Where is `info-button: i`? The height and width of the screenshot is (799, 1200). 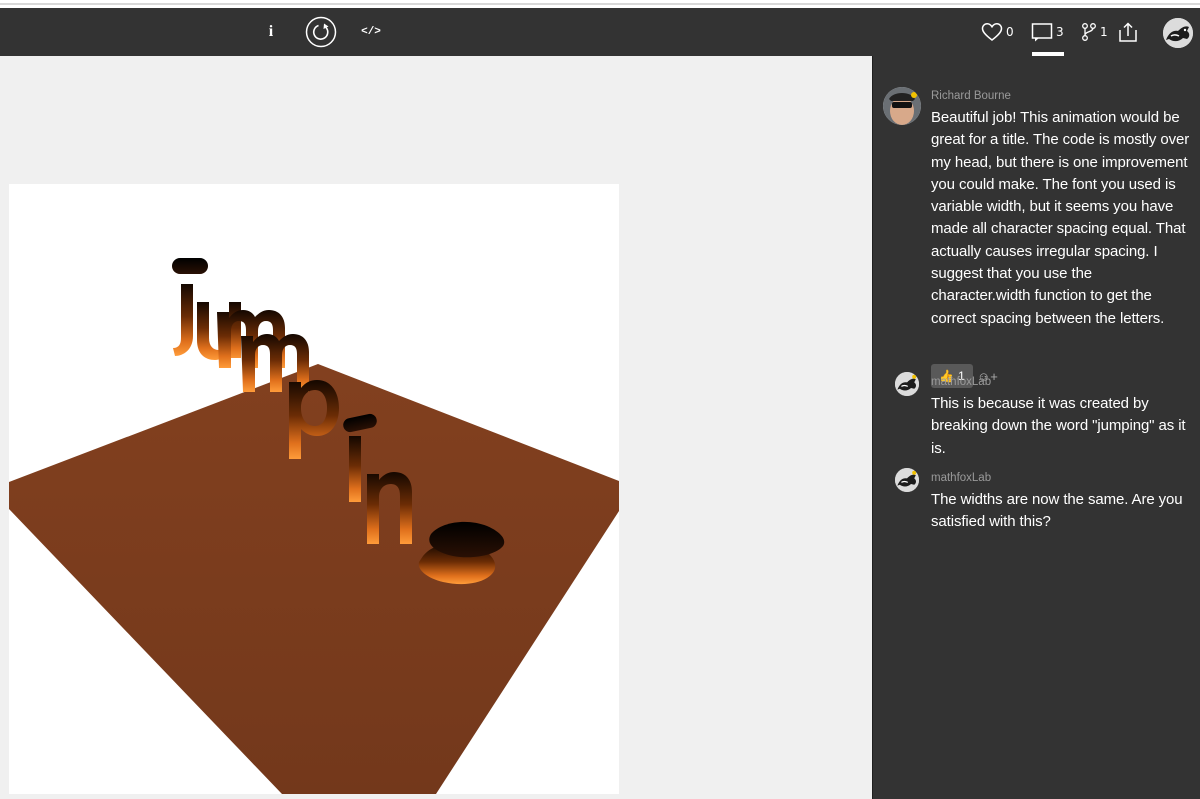 info-button: i is located at coordinates (271, 32).